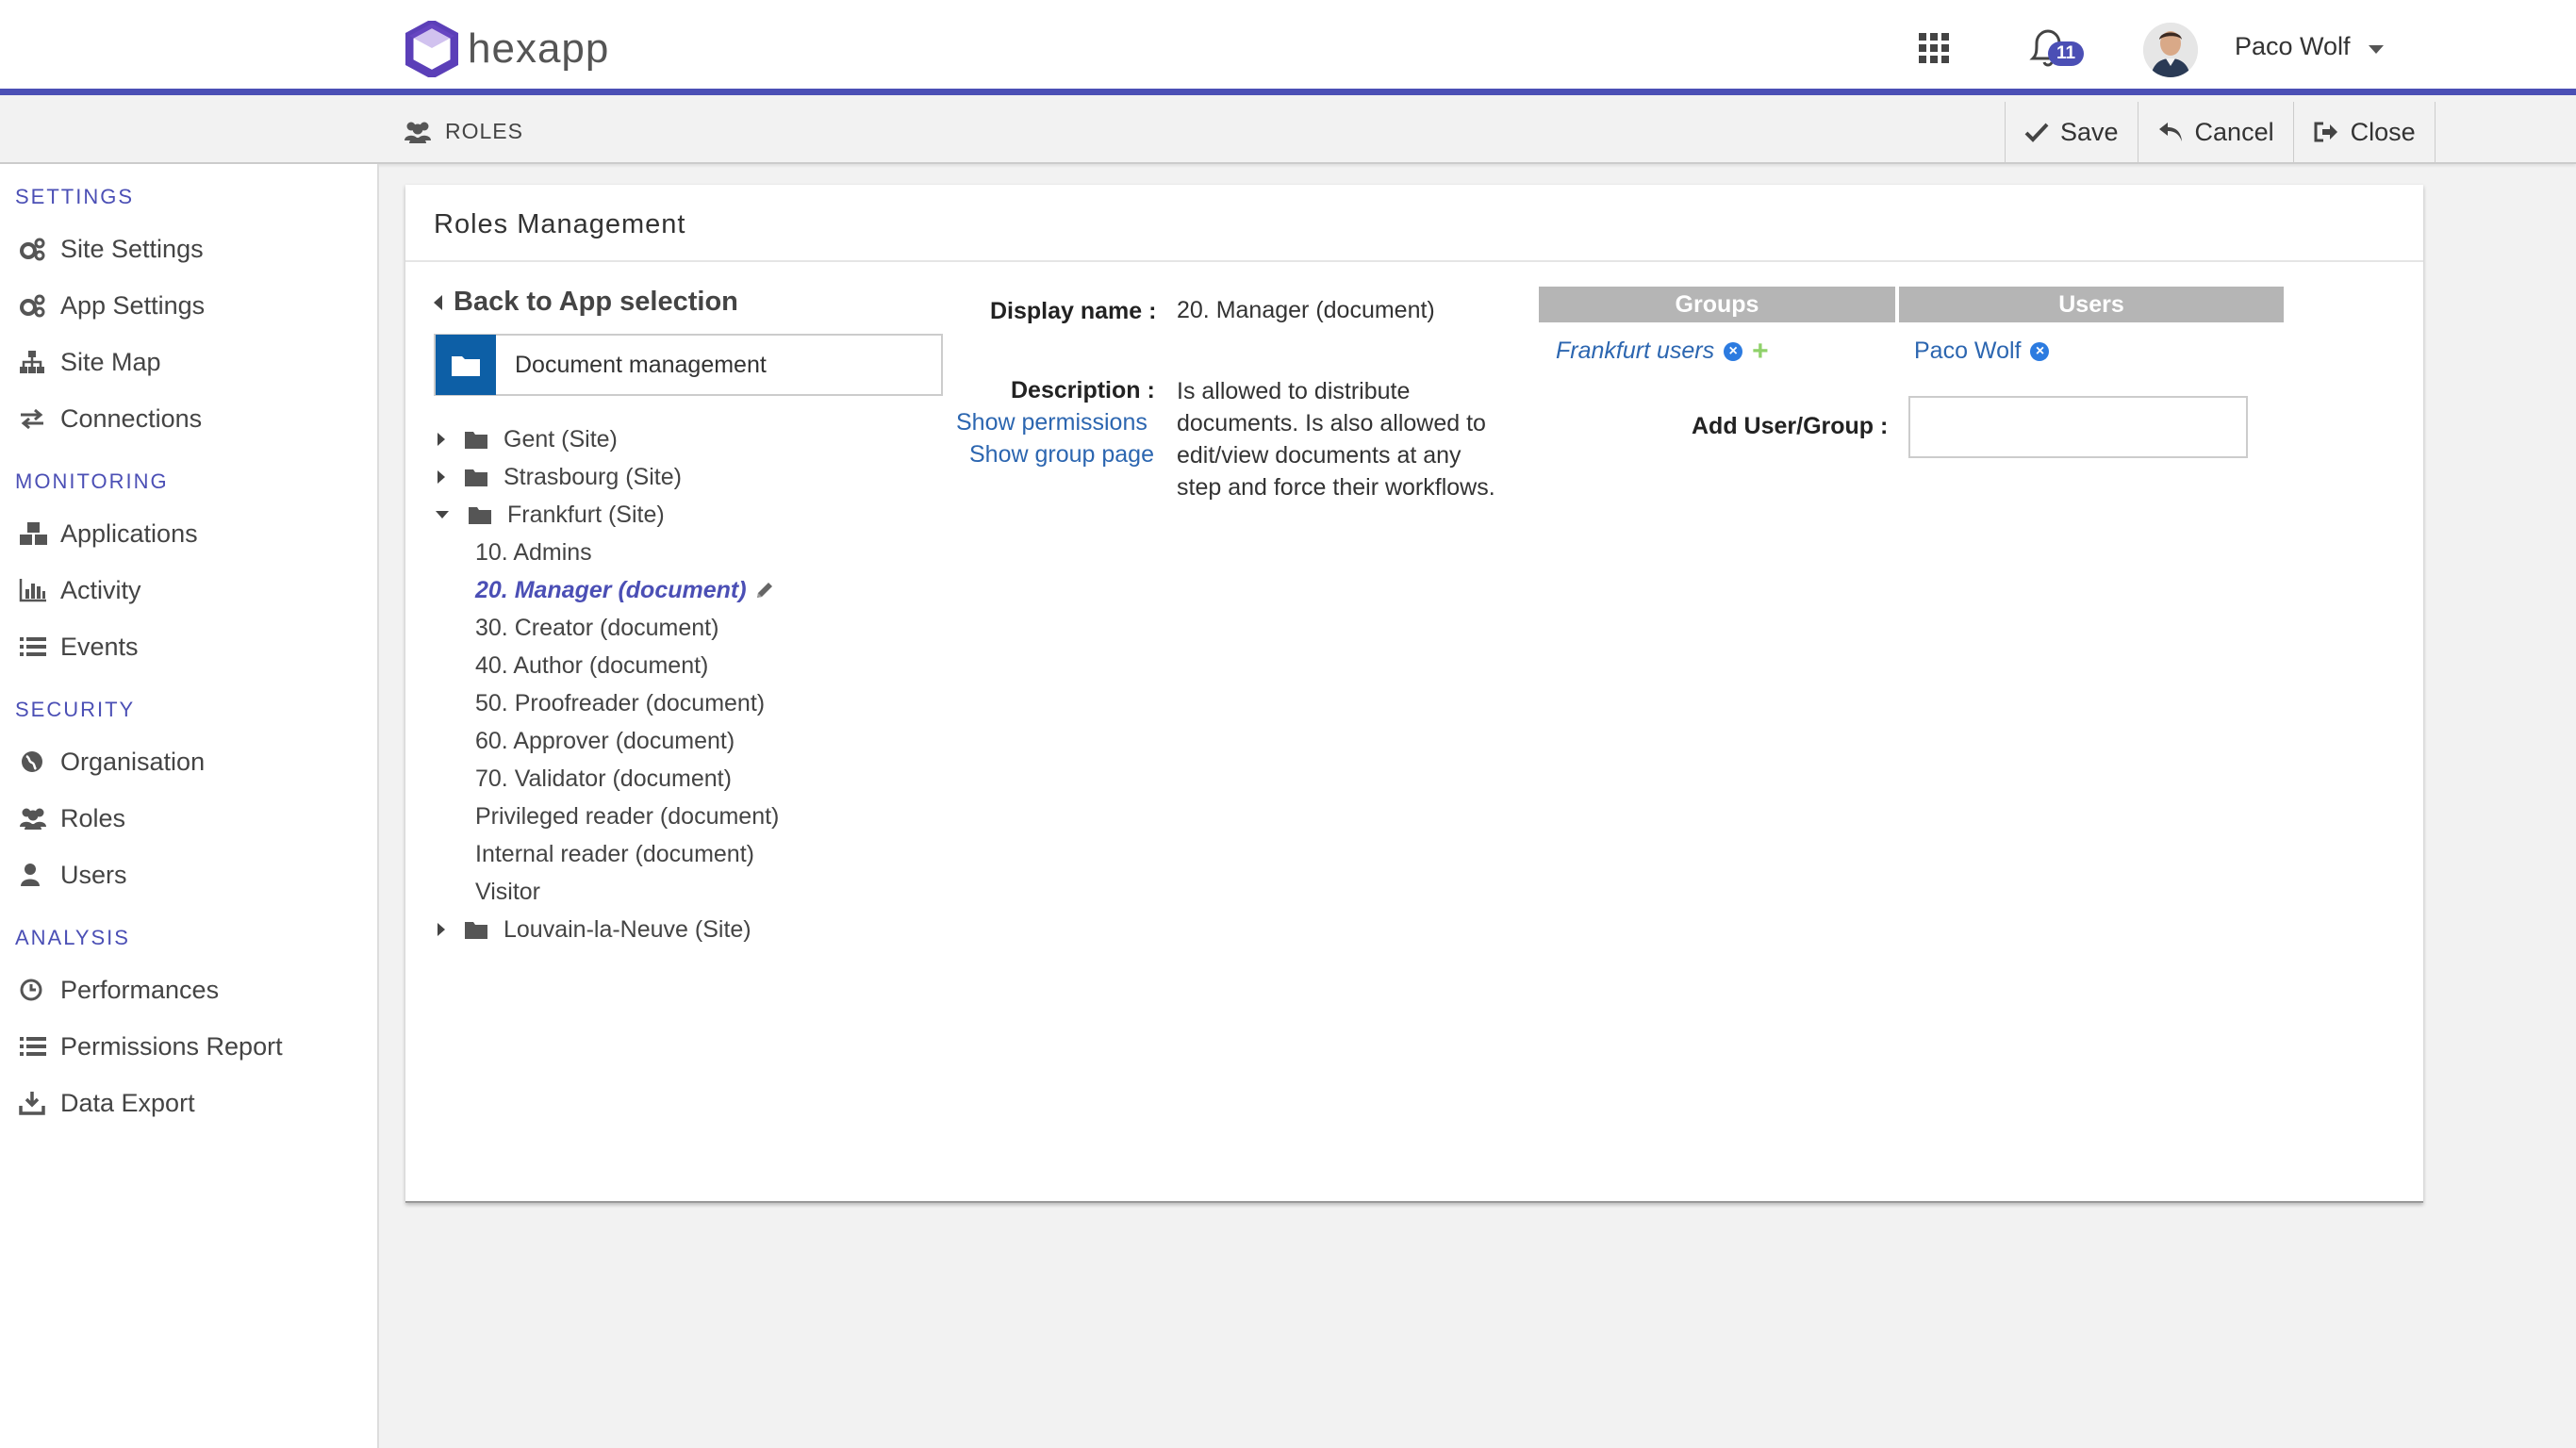 The width and height of the screenshot is (2576, 1448). I want to click on sidebar-item-users: Users, so click(73, 875).